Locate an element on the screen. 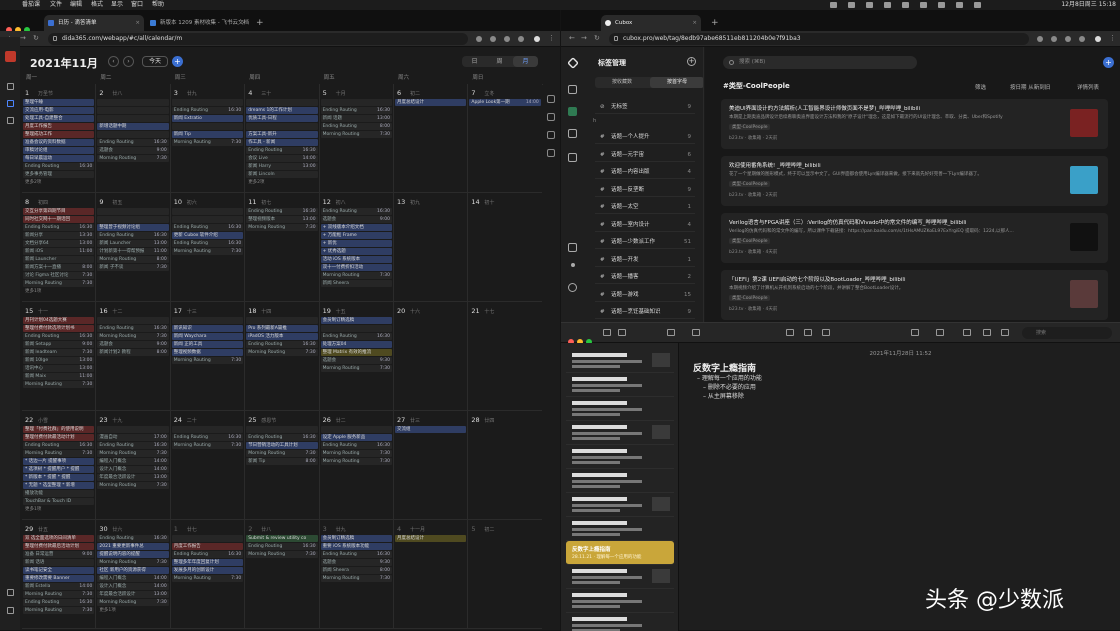 The image size is (1120, 631). calendar-event: 选题会9:30 is located at coordinates (356, 562).